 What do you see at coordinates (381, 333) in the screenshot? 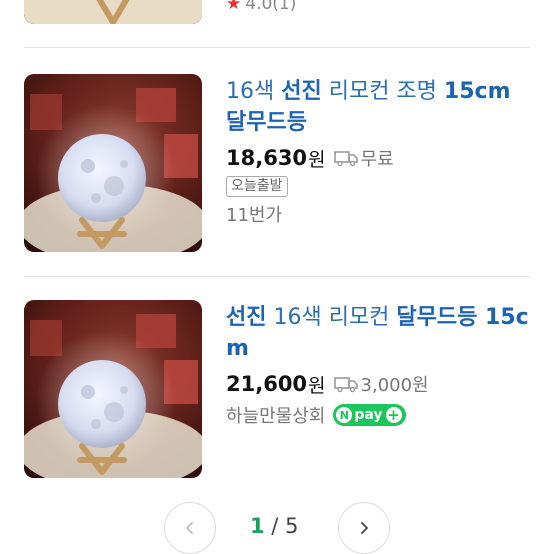
I see `product-title: 선진 16색 리모컨 달무드등 15cm` at bounding box center [381, 333].